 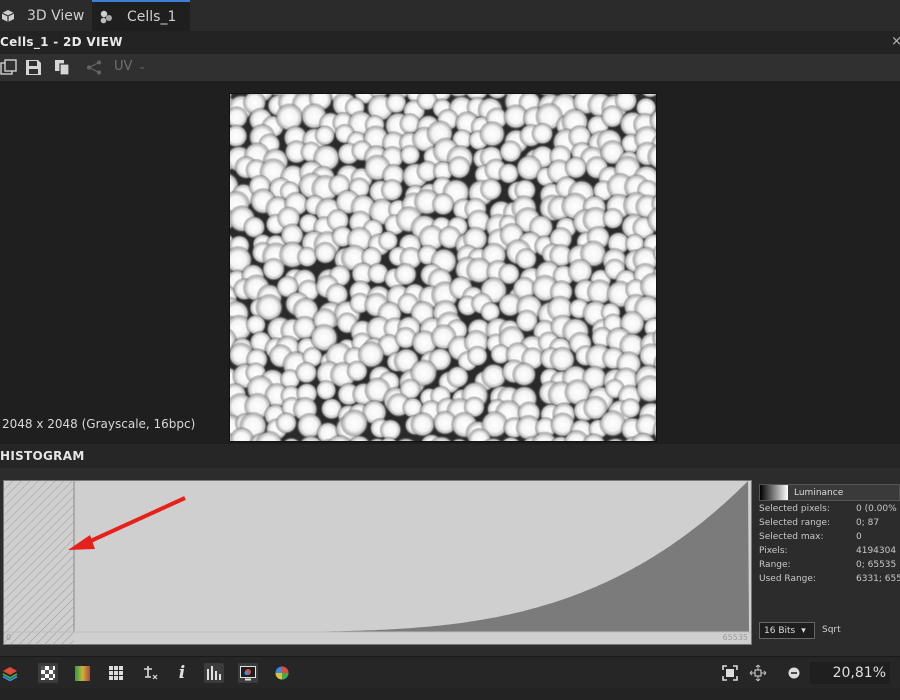 I want to click on stat-row: Used Range: 6331; 655, so click(x=829, y=581).